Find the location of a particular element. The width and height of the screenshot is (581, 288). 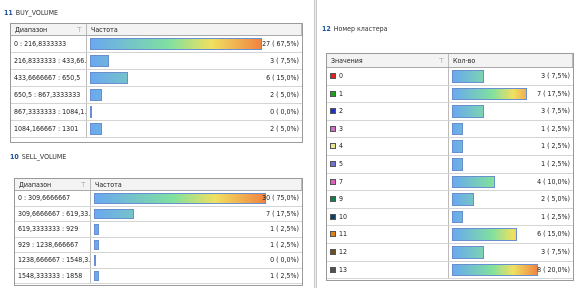

cluster-row: 1 7 ( 17,5%) is located at coordinates (450, 94).